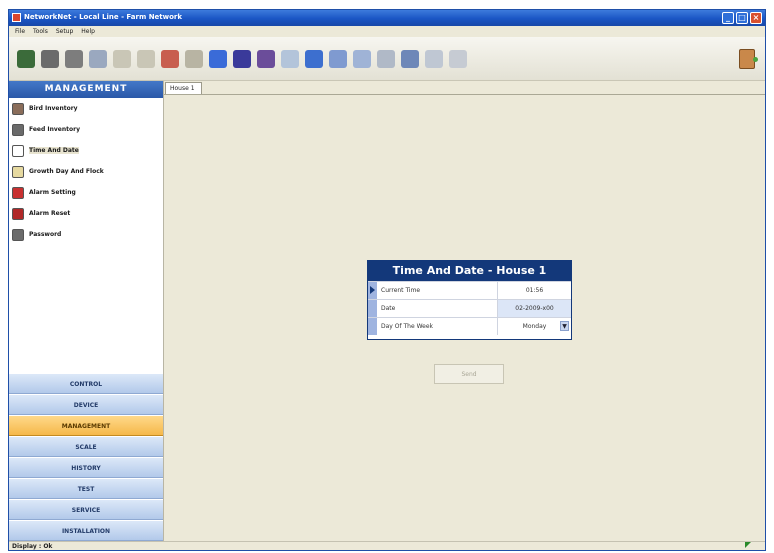 The image size is (774, 553). Describe the element at coordinates (18, 108) in the screenshot. I see `bird-icon` at that location.